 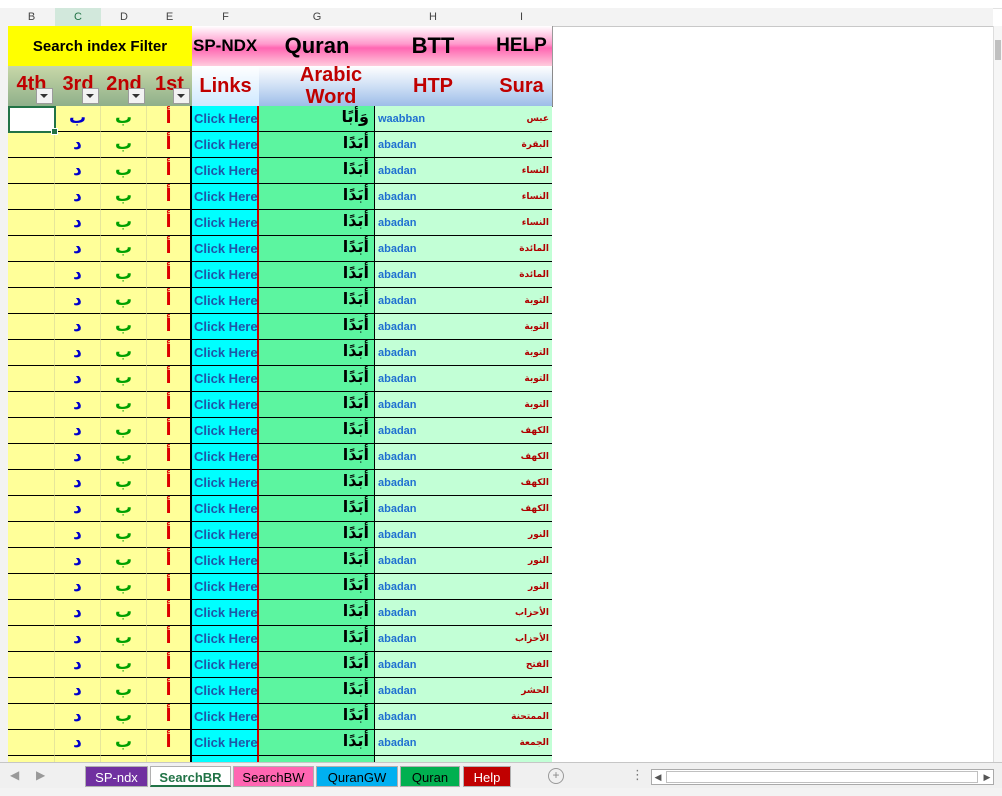 I want to click on column-header-d: D, so click(x=124, y=17).